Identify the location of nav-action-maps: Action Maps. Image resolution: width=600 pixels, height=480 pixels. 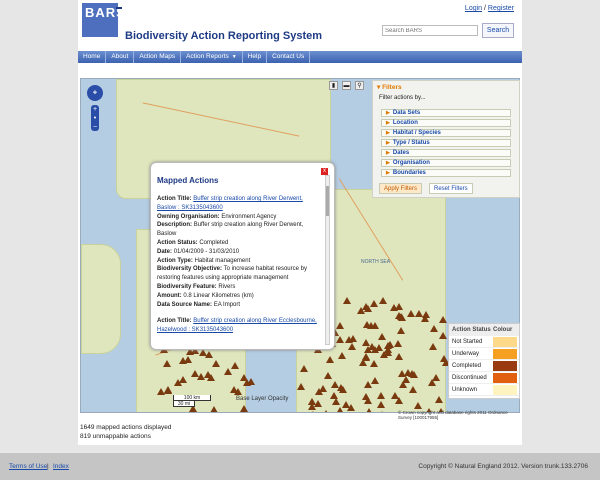
(158, 57).